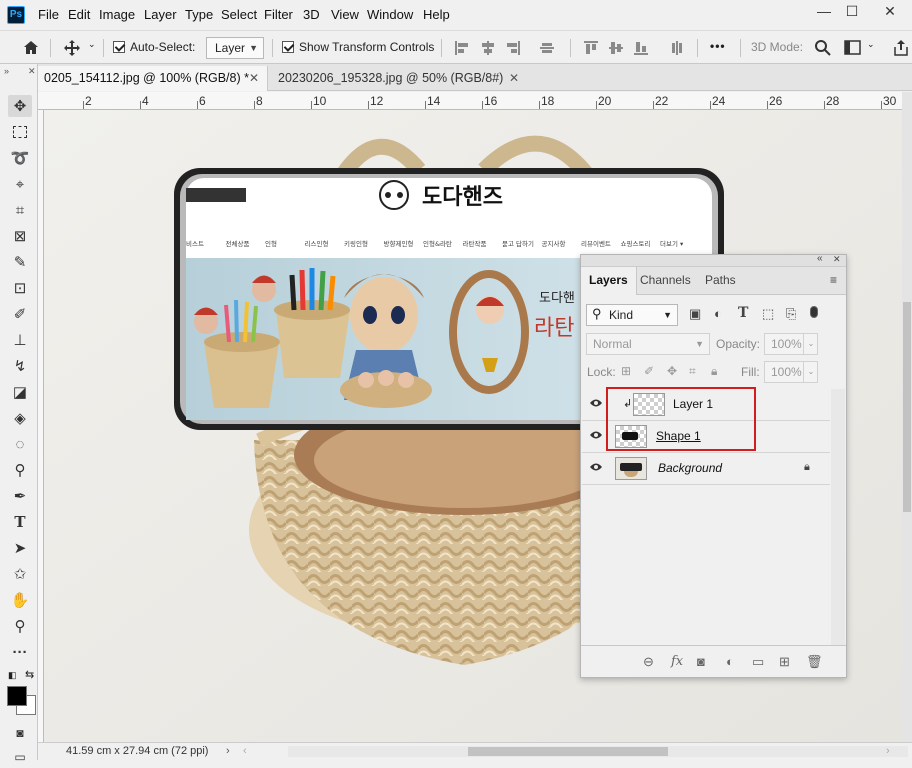  What do you see at coordinates (768, 314) in the screenshot?
I see `filter-shape-icon: ⬚` at bounding box center [768, 314].